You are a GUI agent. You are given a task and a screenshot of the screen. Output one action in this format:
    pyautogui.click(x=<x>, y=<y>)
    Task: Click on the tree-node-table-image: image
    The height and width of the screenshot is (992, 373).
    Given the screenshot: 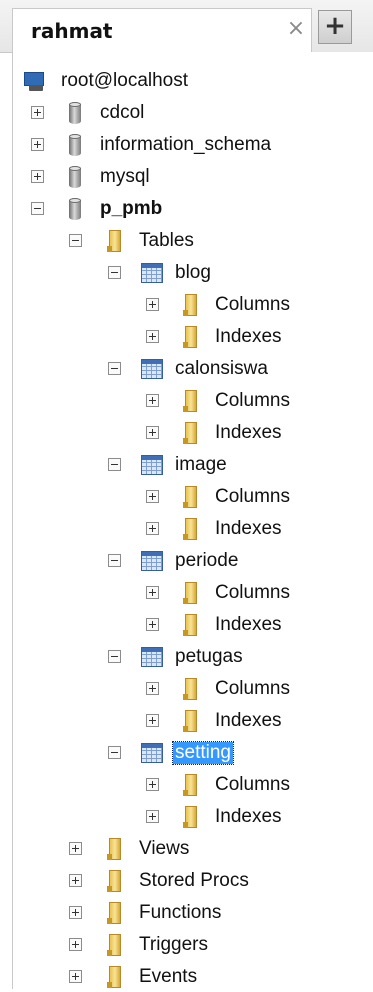 What is the action you would take?
    pyautogui.click(x=193, y=465)
    